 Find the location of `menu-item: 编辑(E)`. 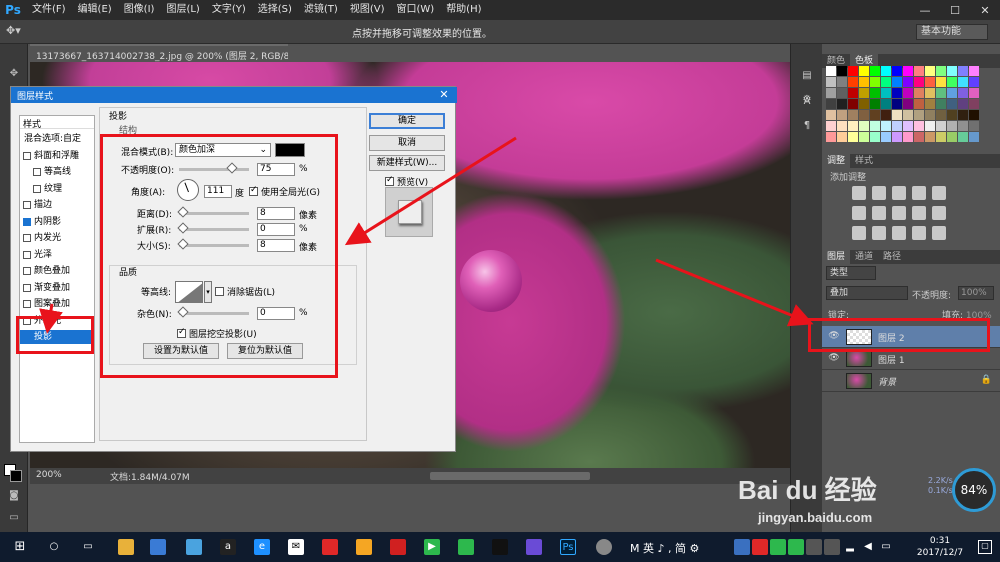

menu-item: 编辑(E) is located at coordinates (95, 10).